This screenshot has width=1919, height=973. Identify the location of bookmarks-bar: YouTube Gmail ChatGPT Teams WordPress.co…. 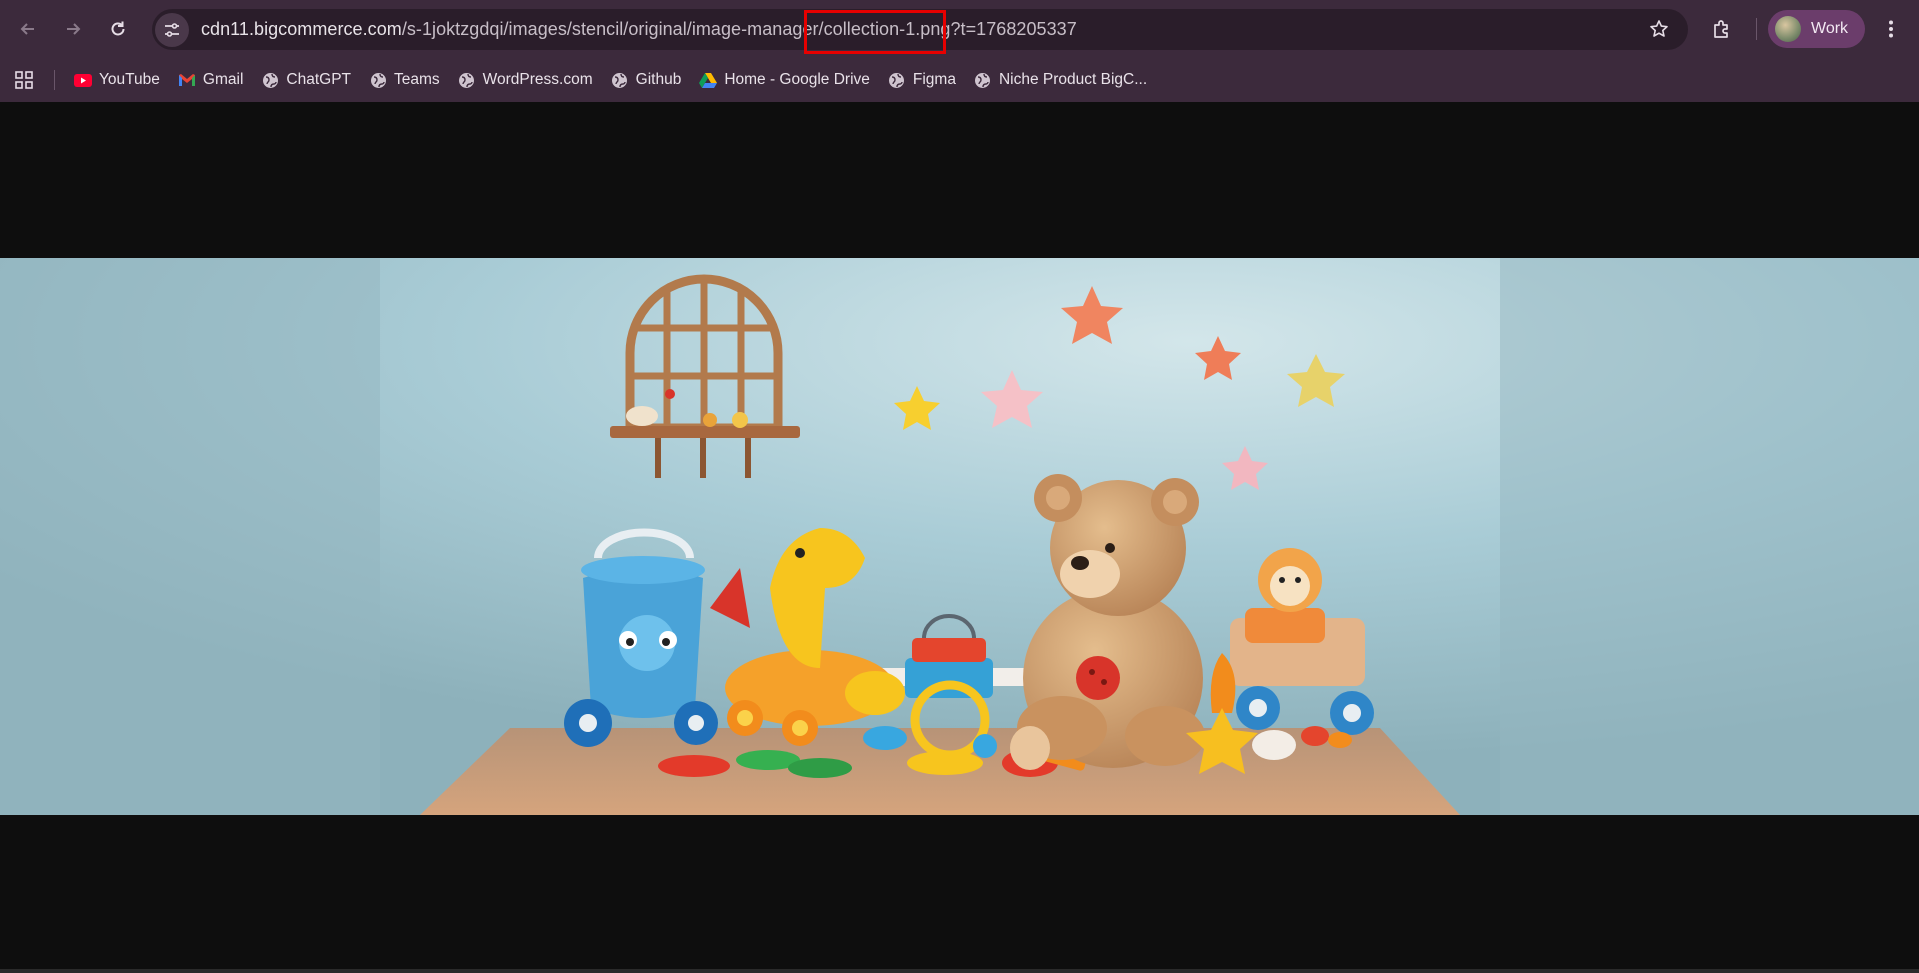
(959, 80).